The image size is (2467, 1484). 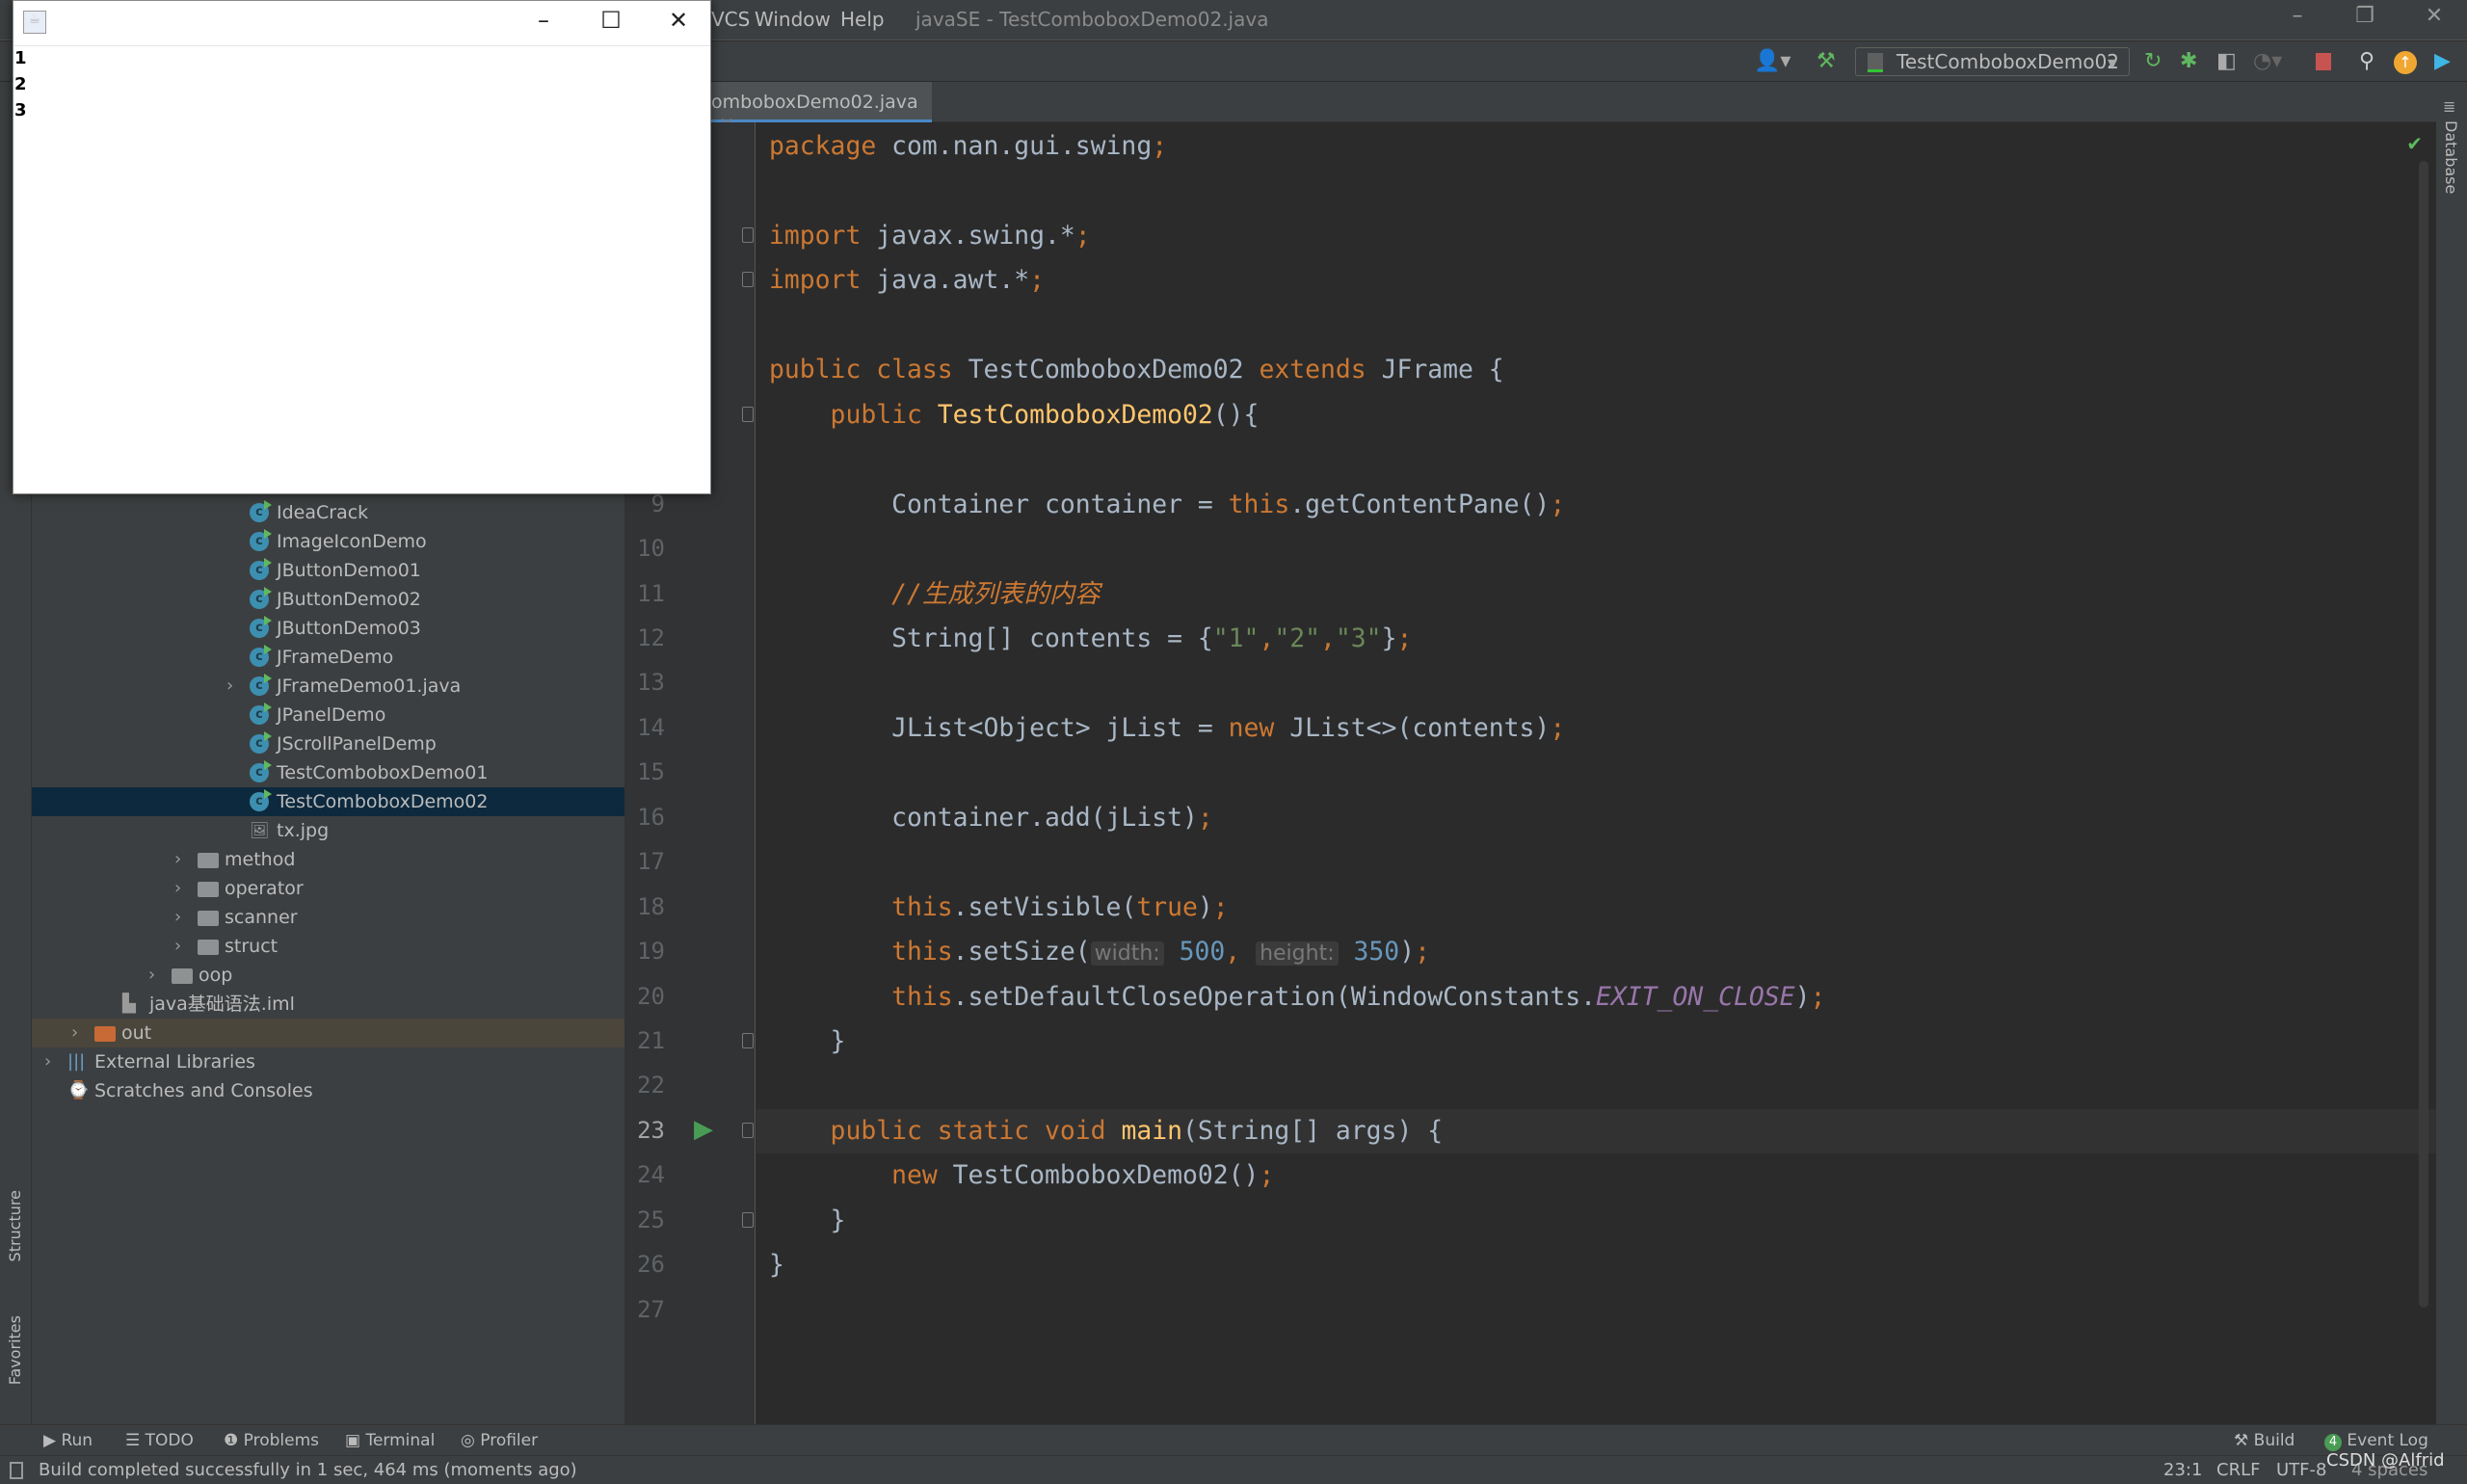 I want to click on parameter-hint: height:, so click(x=1297, y=954).